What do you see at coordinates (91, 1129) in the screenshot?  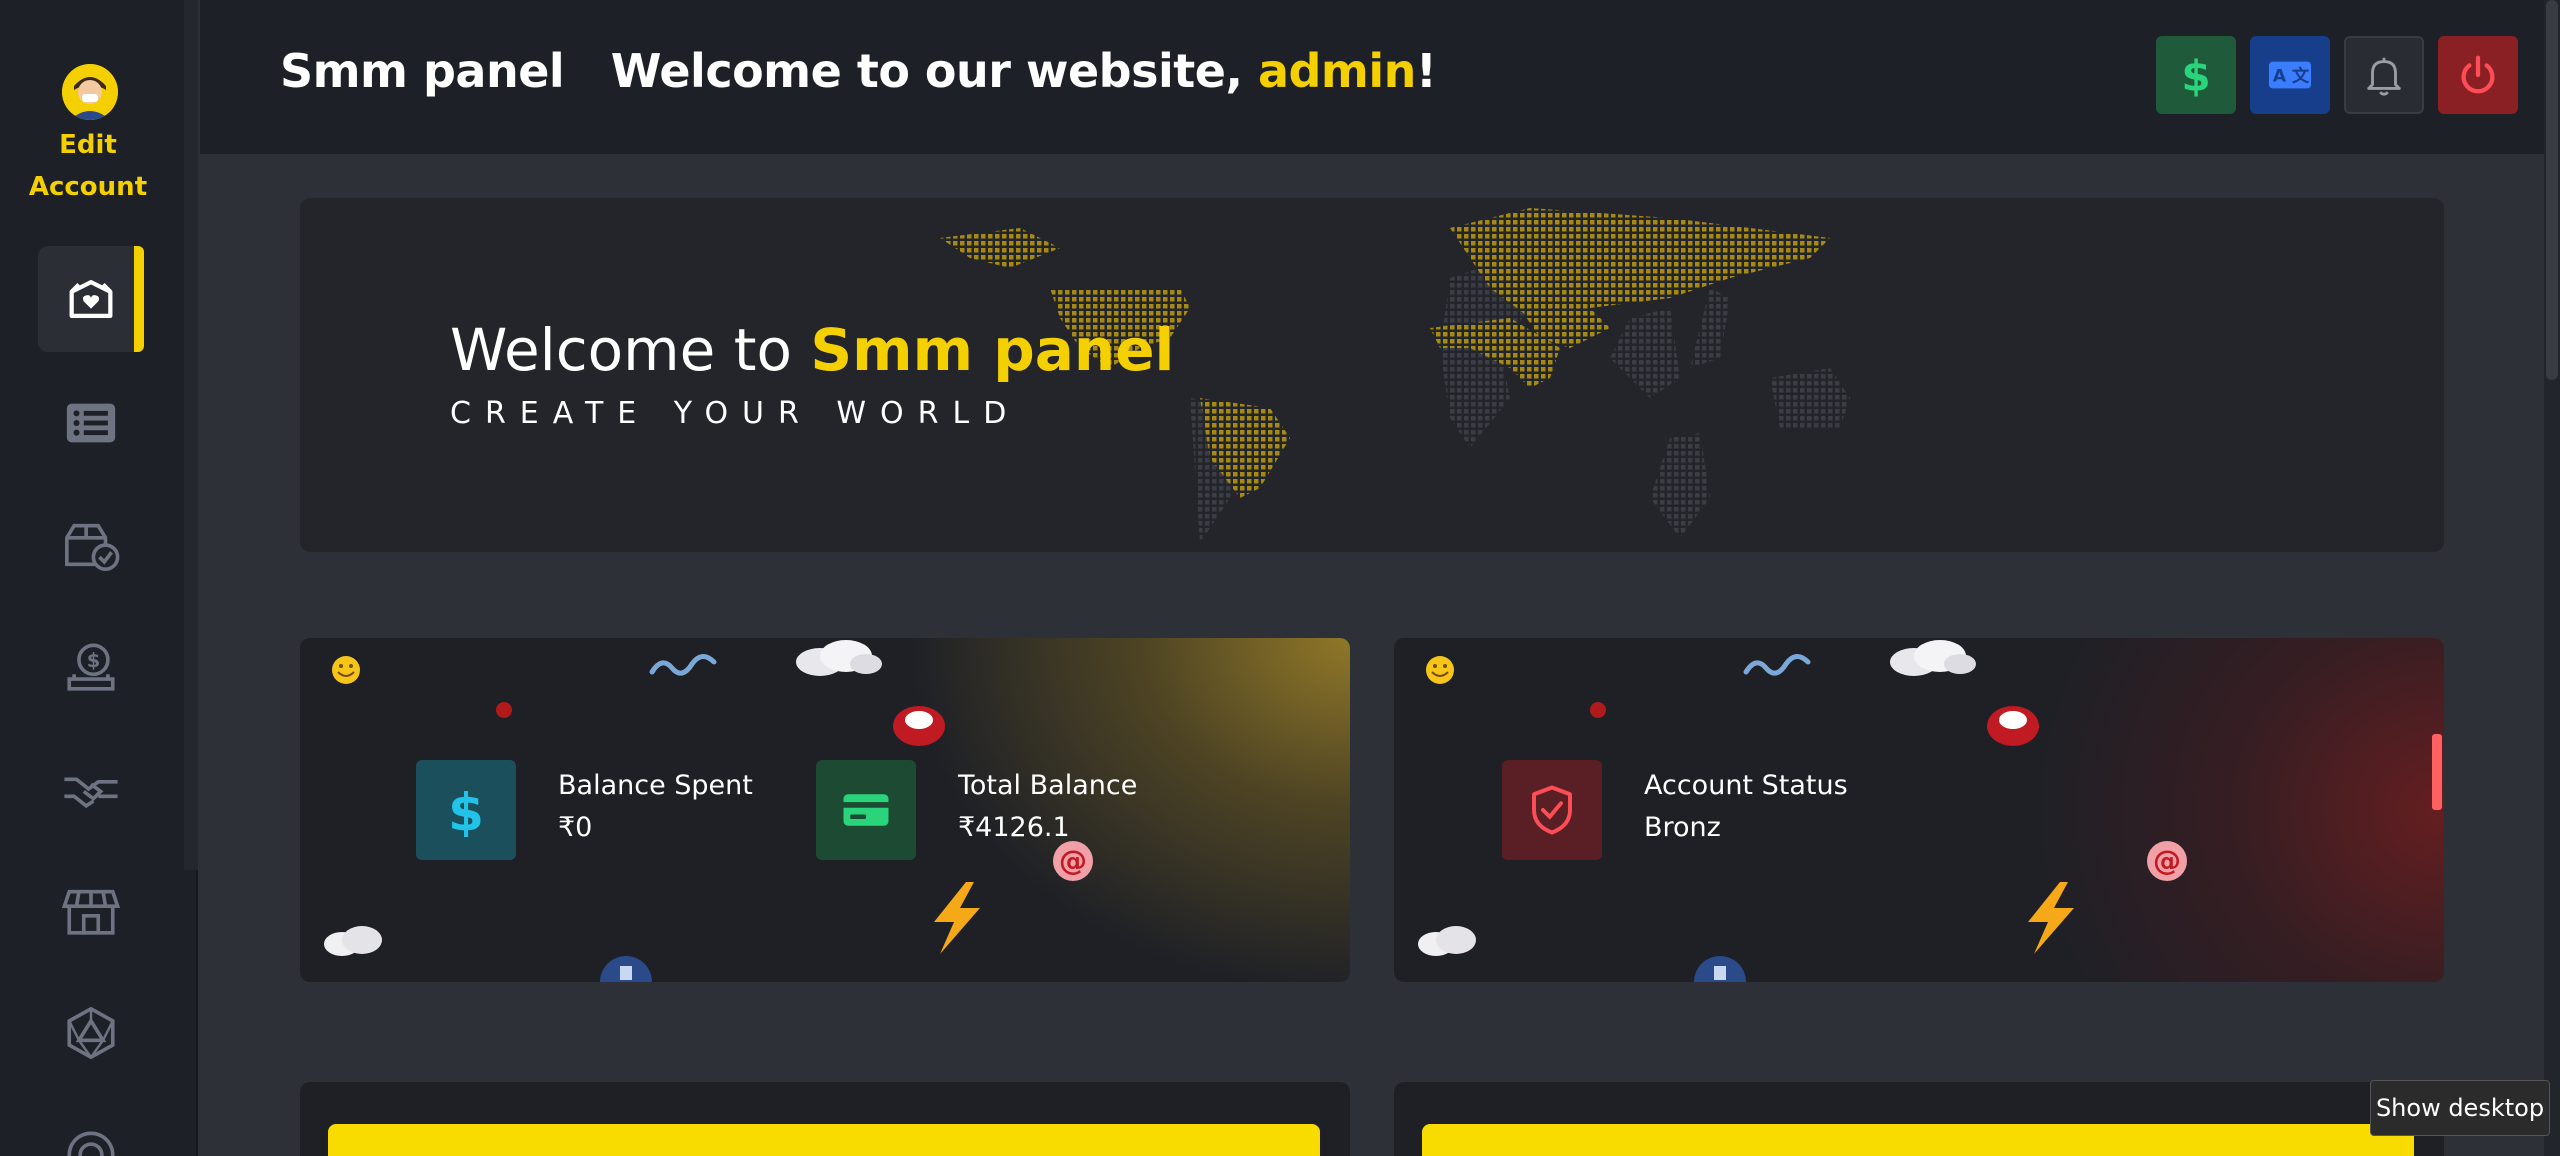 I see `sidebar-item-more` at bounding box center [91, 1129].